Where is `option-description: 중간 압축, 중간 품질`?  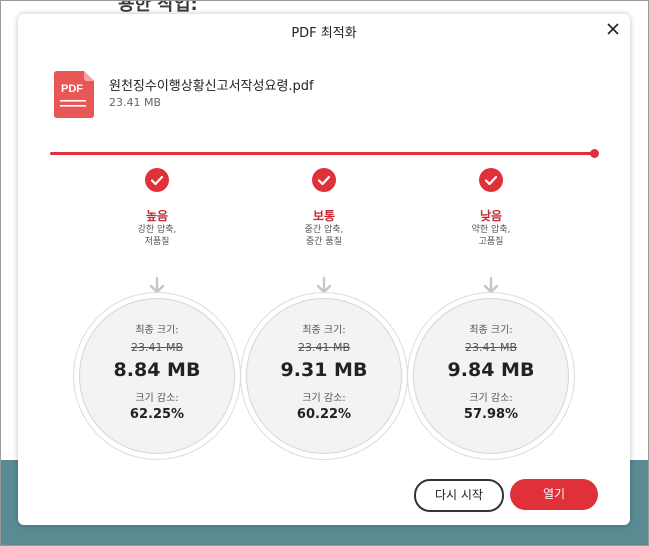 option-description: 중간 압축, 중간 품질 is located at coordinates (324, 236).